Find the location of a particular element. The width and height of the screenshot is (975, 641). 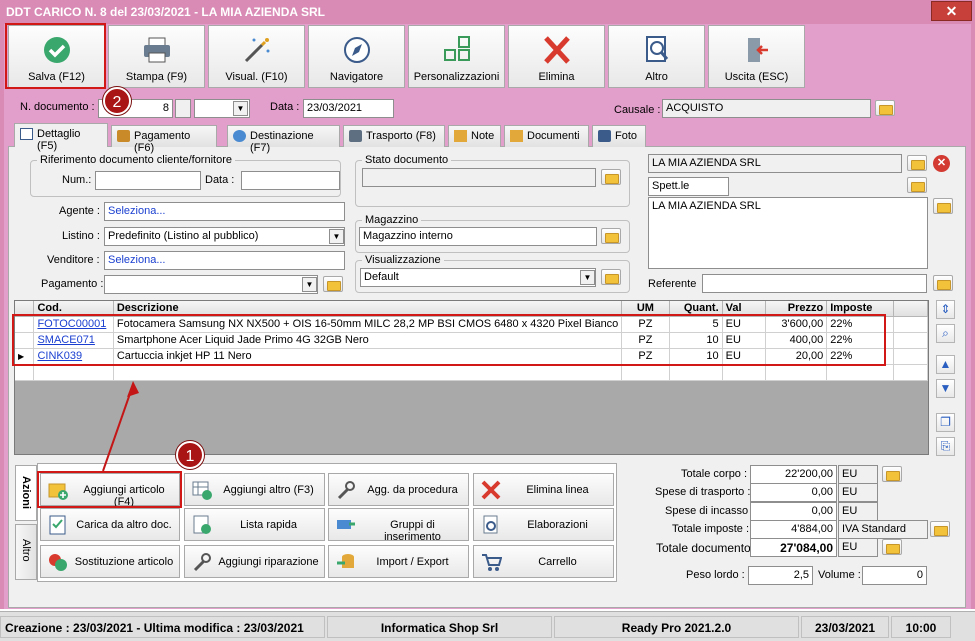

delete-button-label: Elimina is located at coordinates (556, 77).